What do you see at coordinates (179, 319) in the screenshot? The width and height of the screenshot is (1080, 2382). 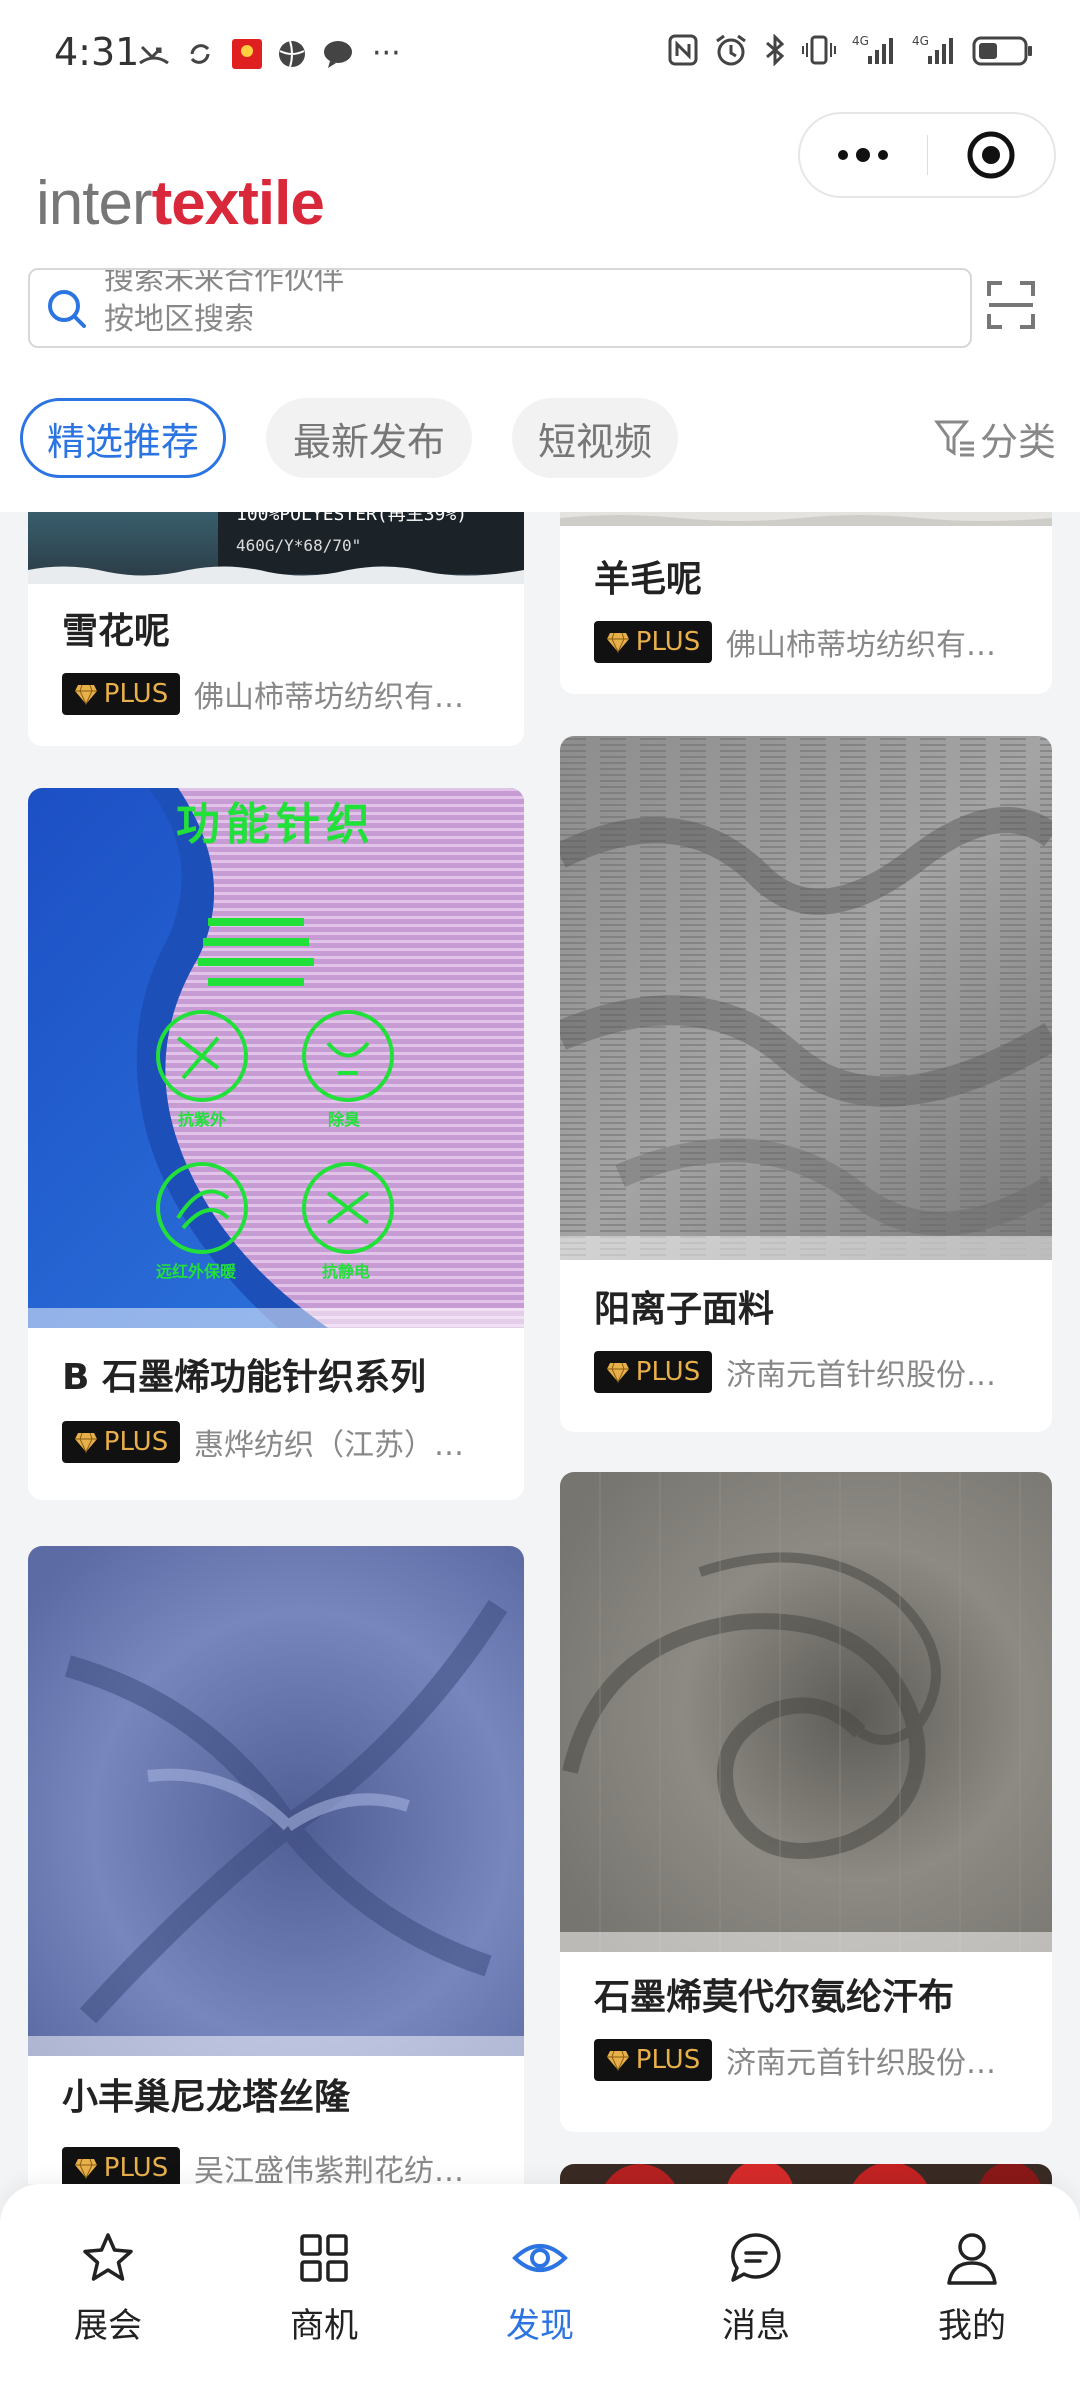 I see `search-placeholder-line2: 按地区搜索` at bounding box center [179, 319].